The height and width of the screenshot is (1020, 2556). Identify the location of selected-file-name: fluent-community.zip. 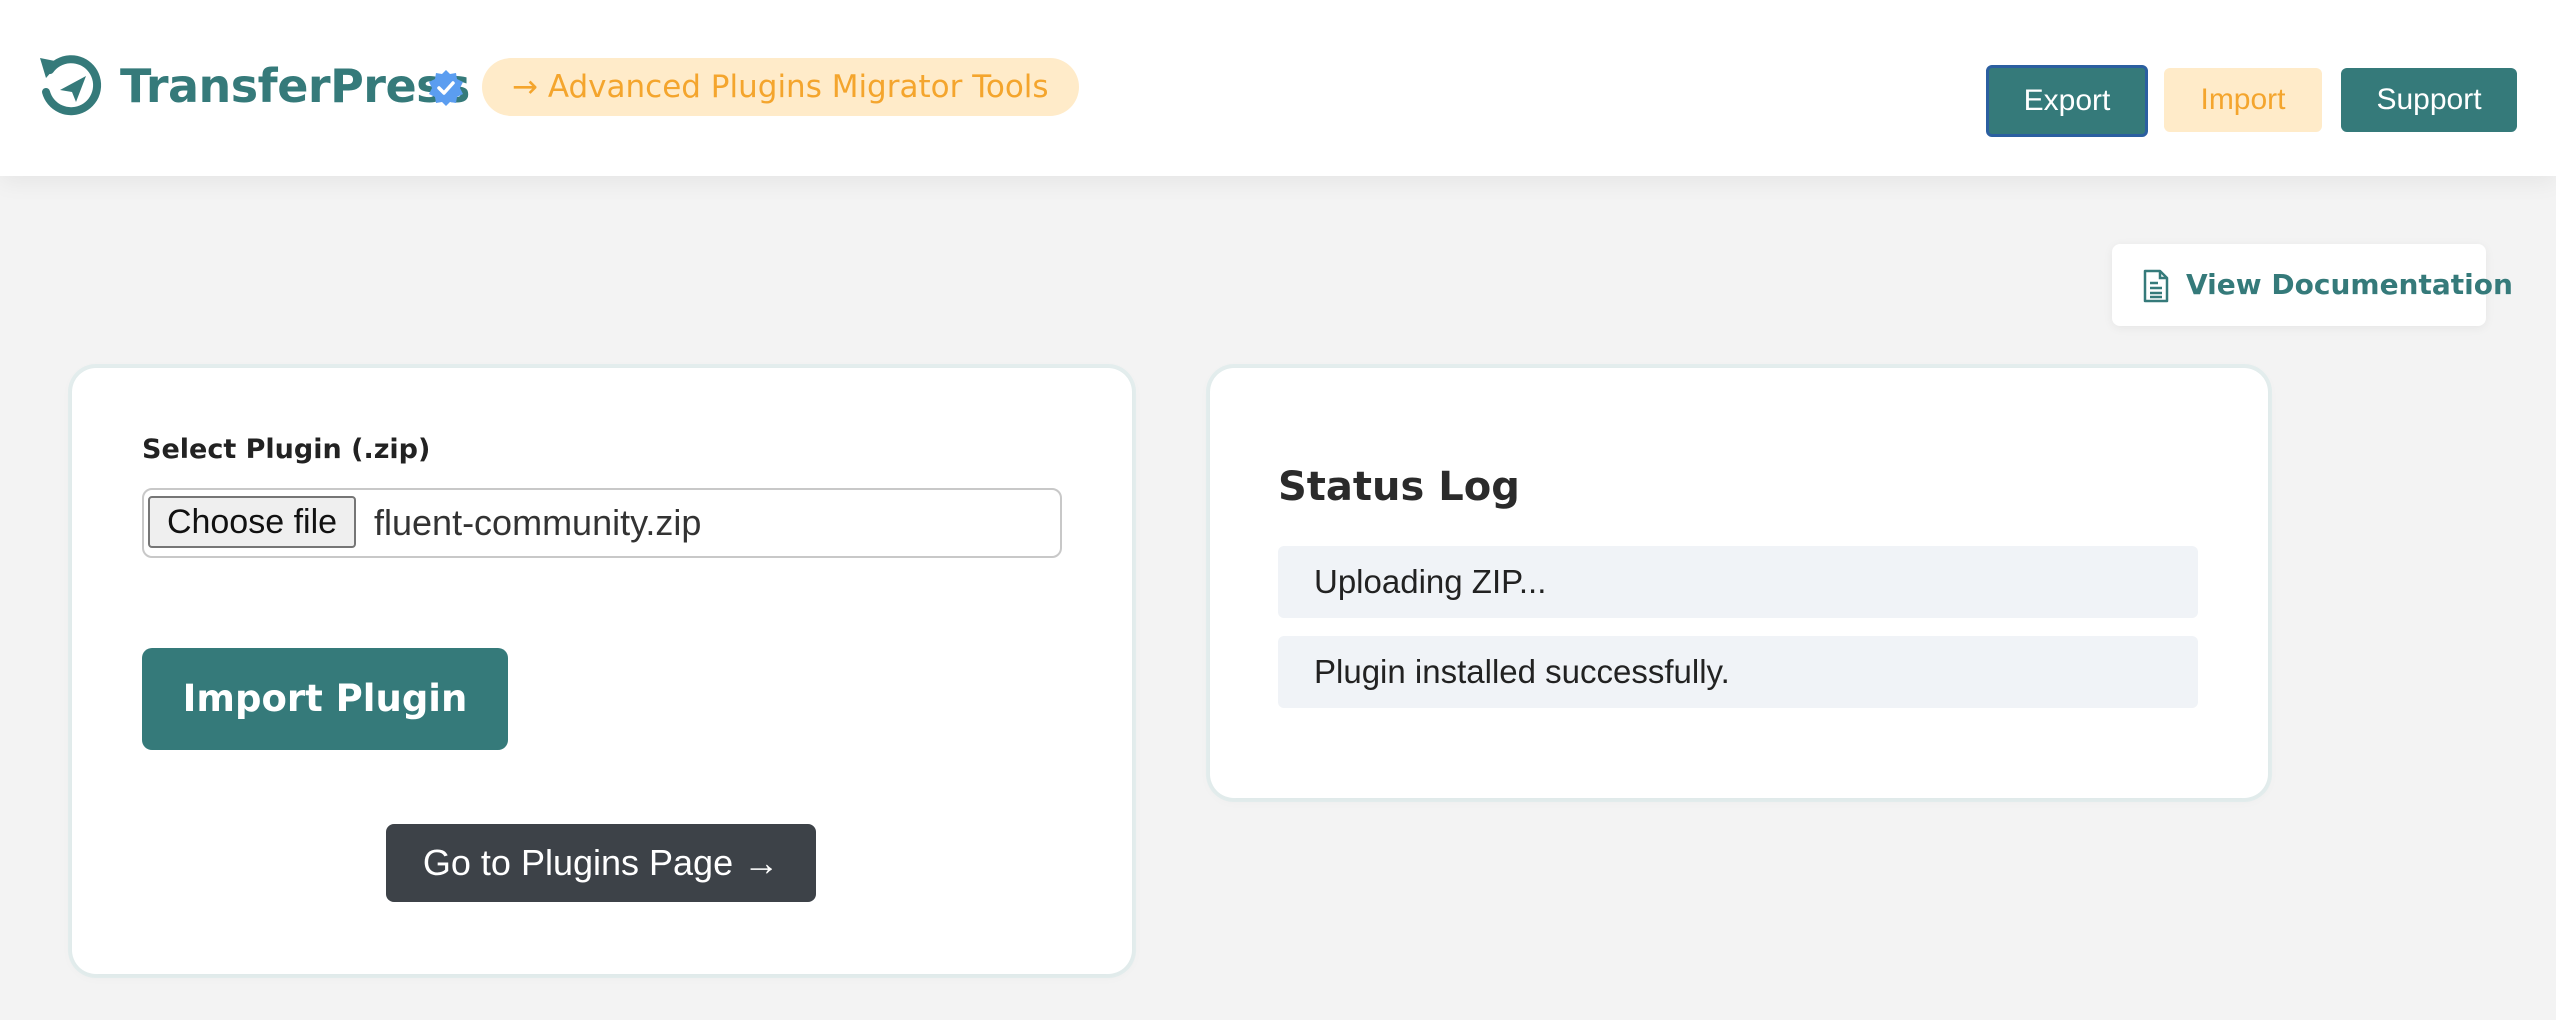
(538, 522).